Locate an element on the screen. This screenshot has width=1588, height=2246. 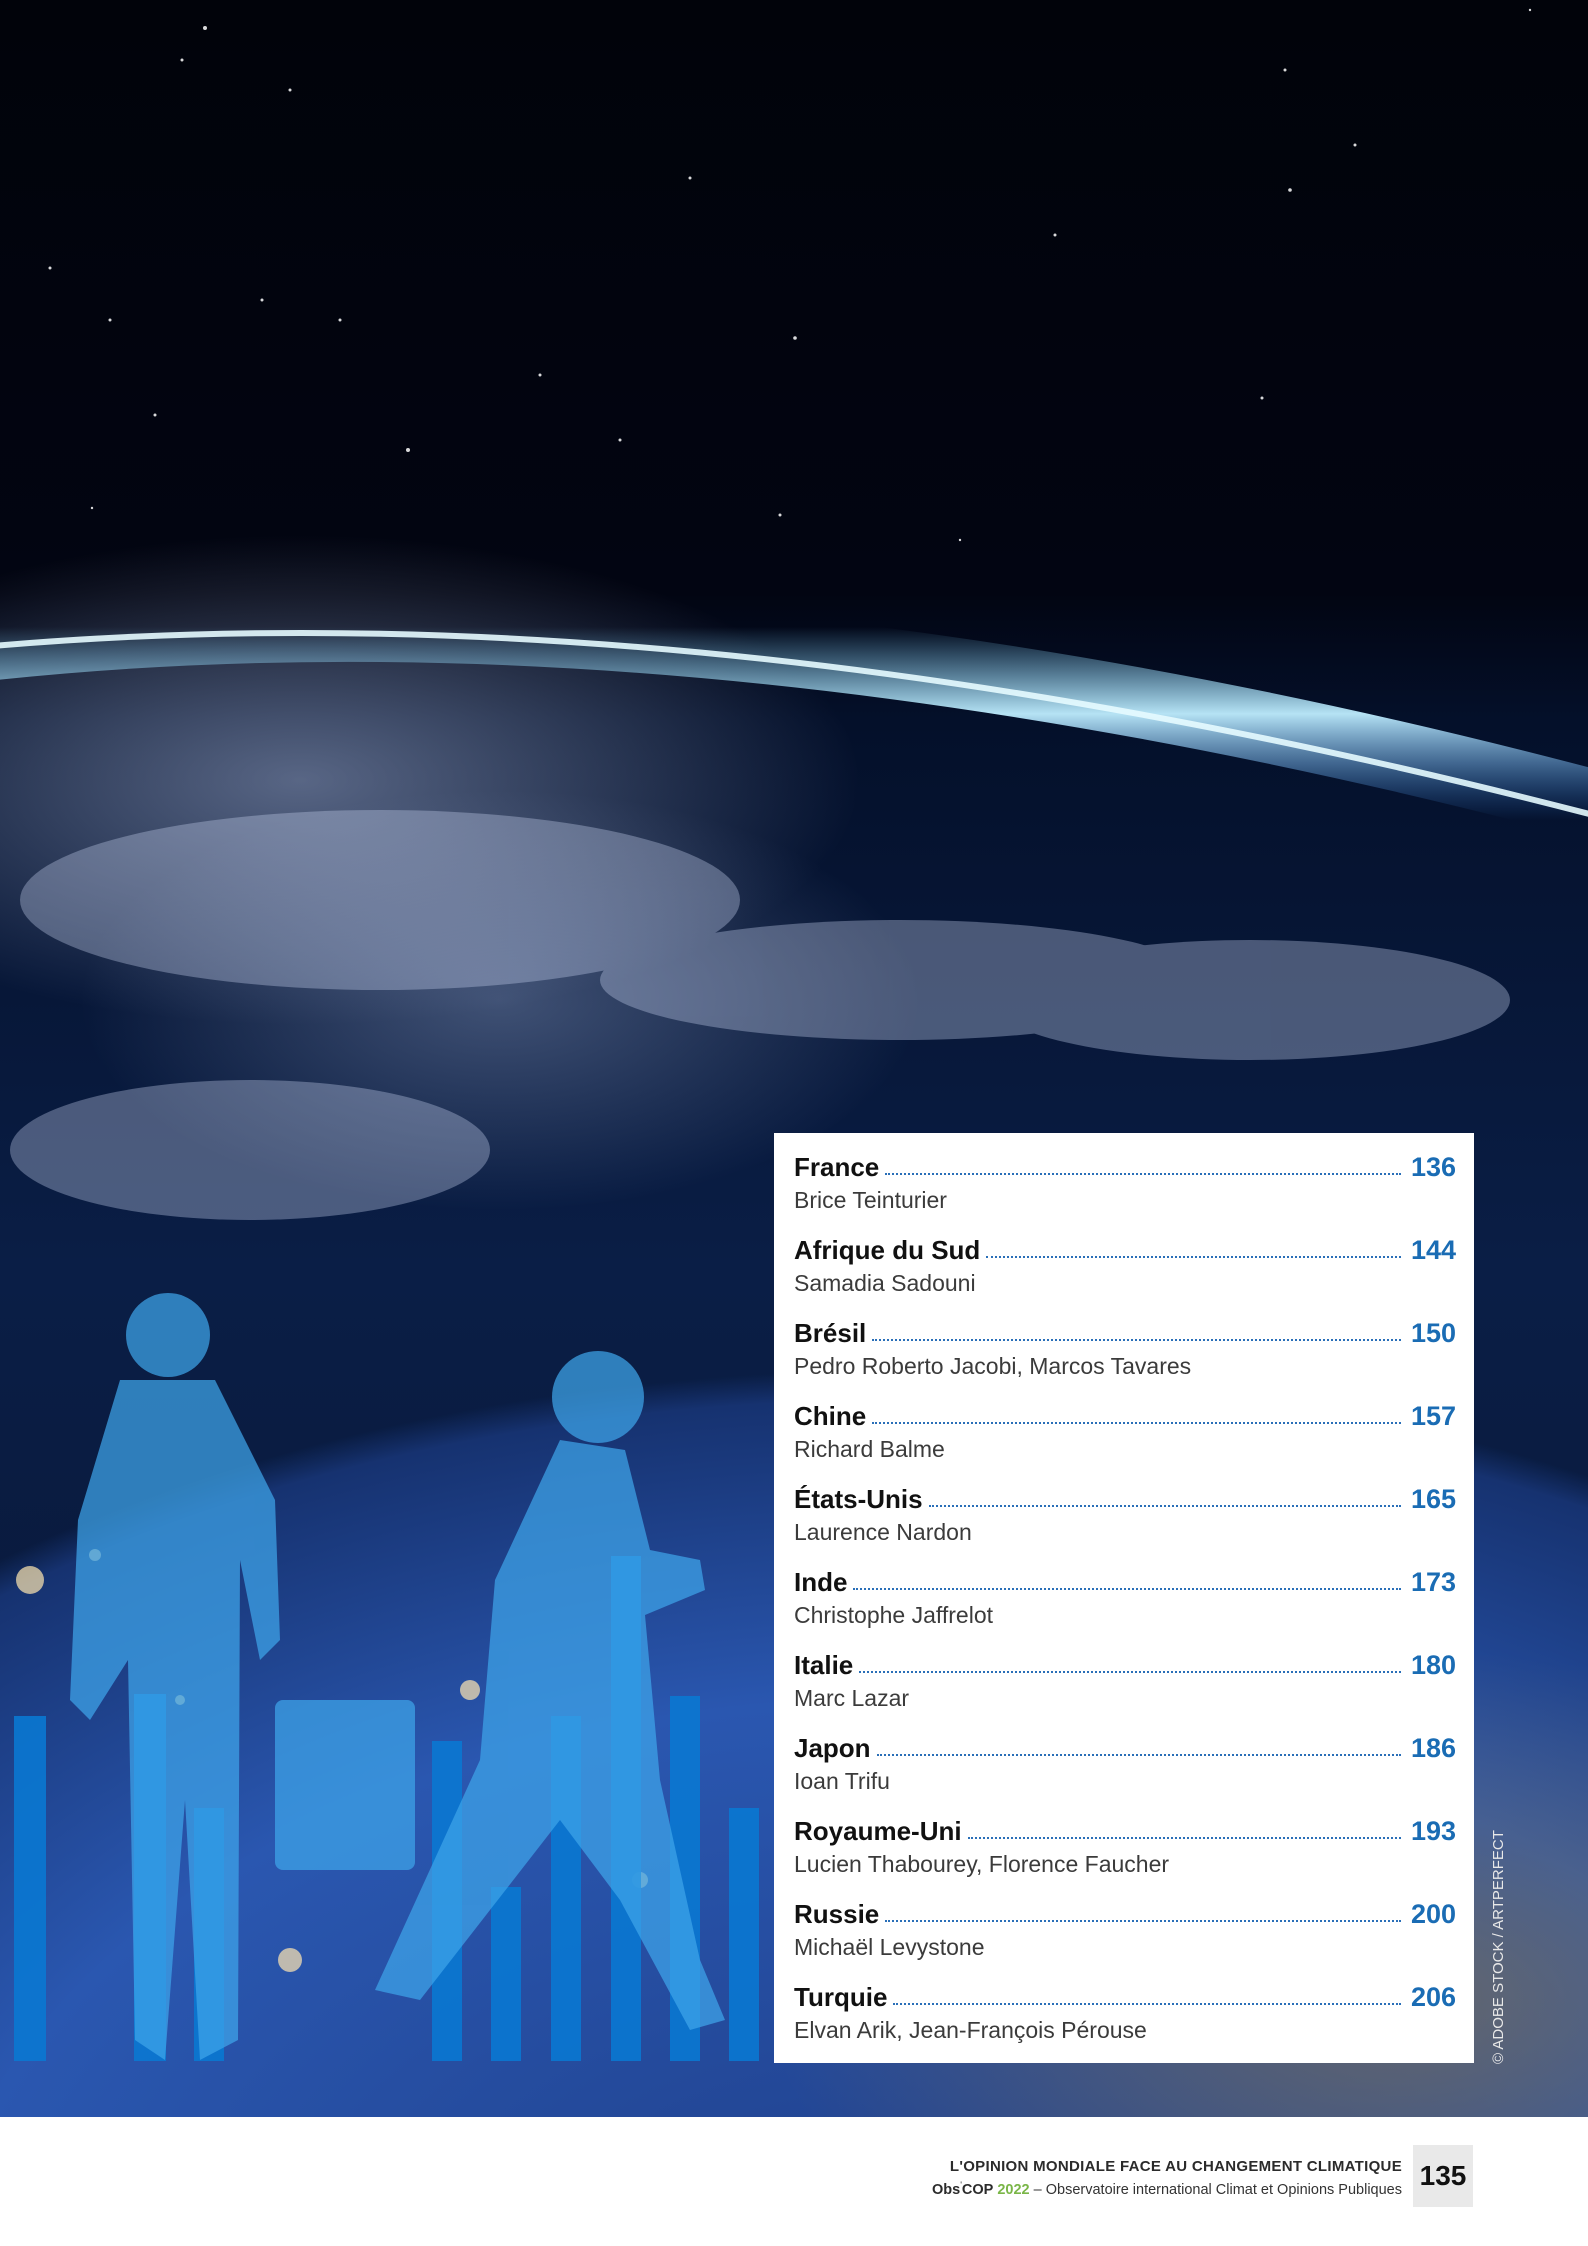
toc-author: Ioan Trifu is located at coordinates (842, 1781).